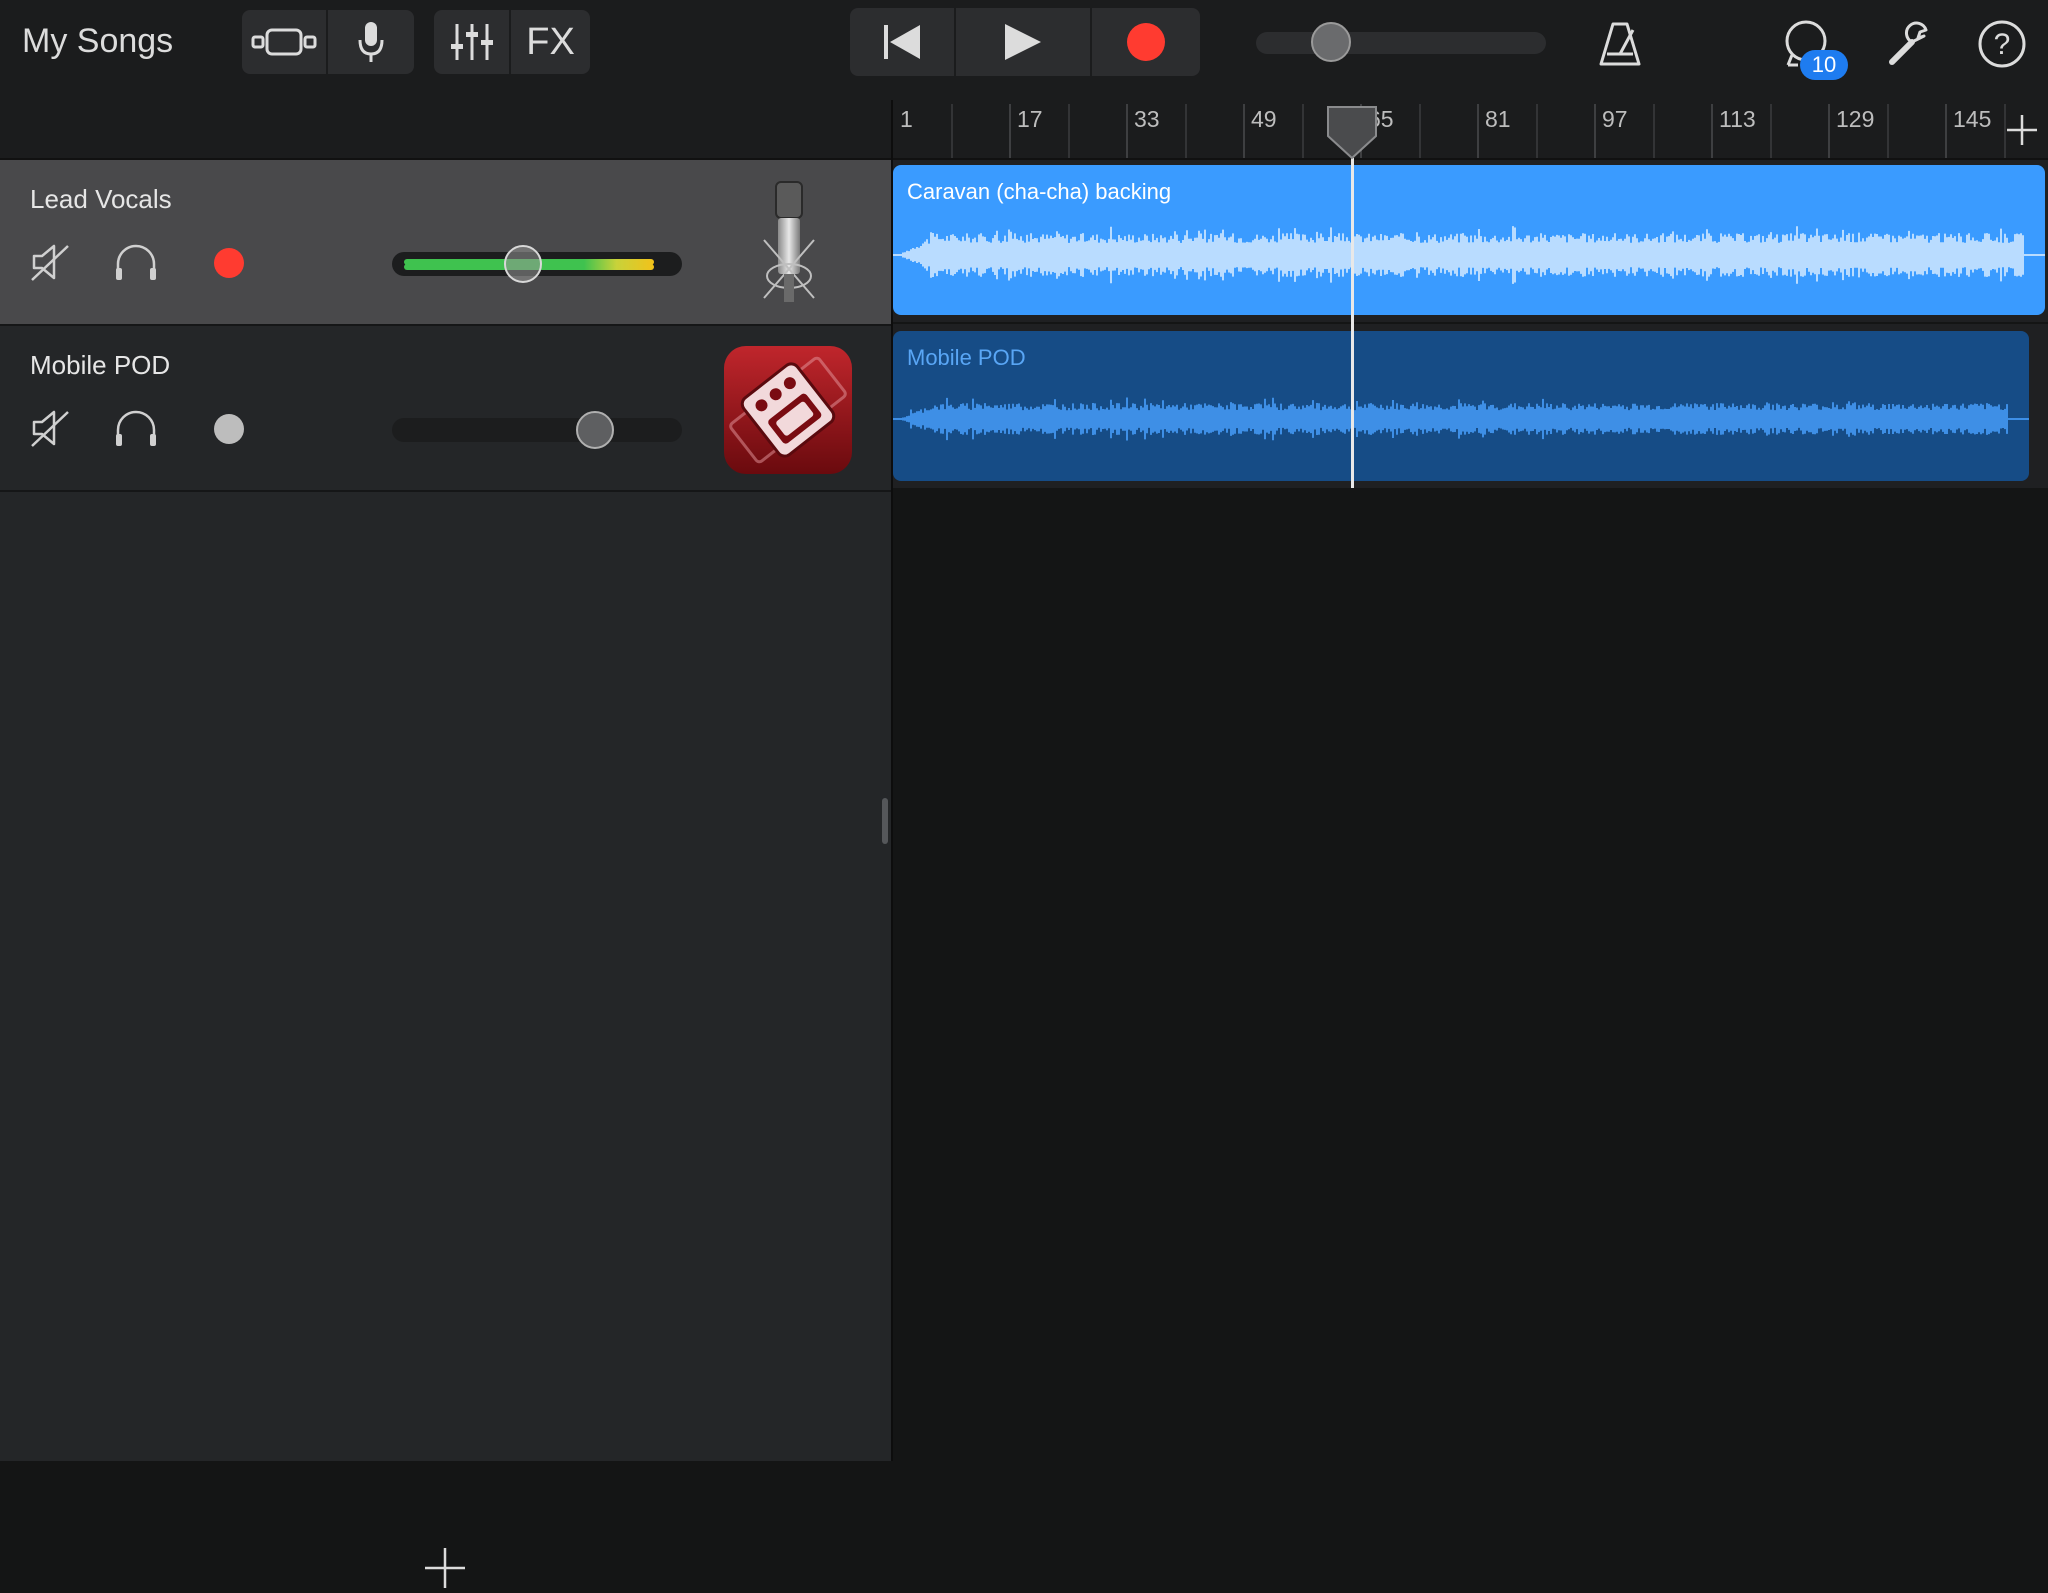 This screenshot has width=2048, height=1593. What do you see at coordinates (906, 119) in the screenshot?
I see `ruler-bar-number: 1` at bounding box center [906, 119].